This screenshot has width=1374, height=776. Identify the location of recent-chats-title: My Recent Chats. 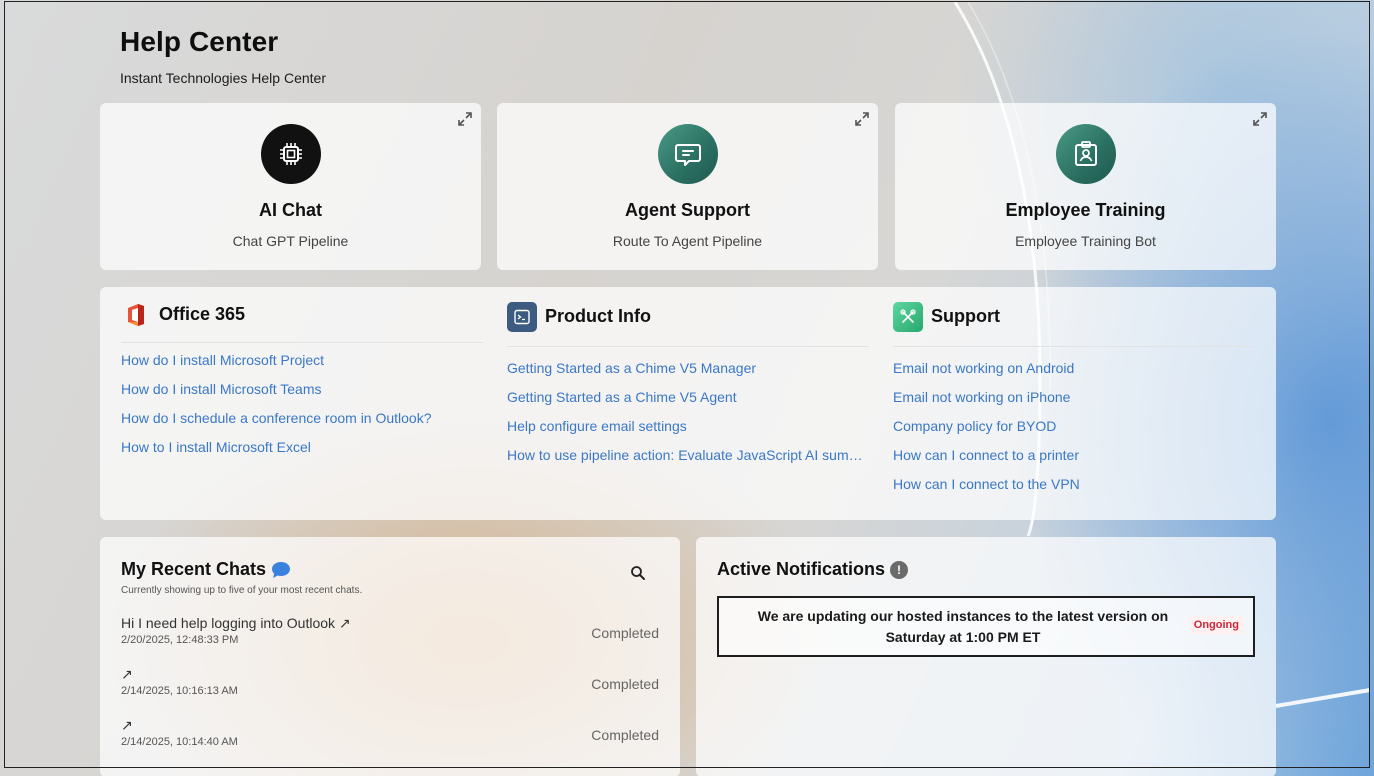
(206, 569).